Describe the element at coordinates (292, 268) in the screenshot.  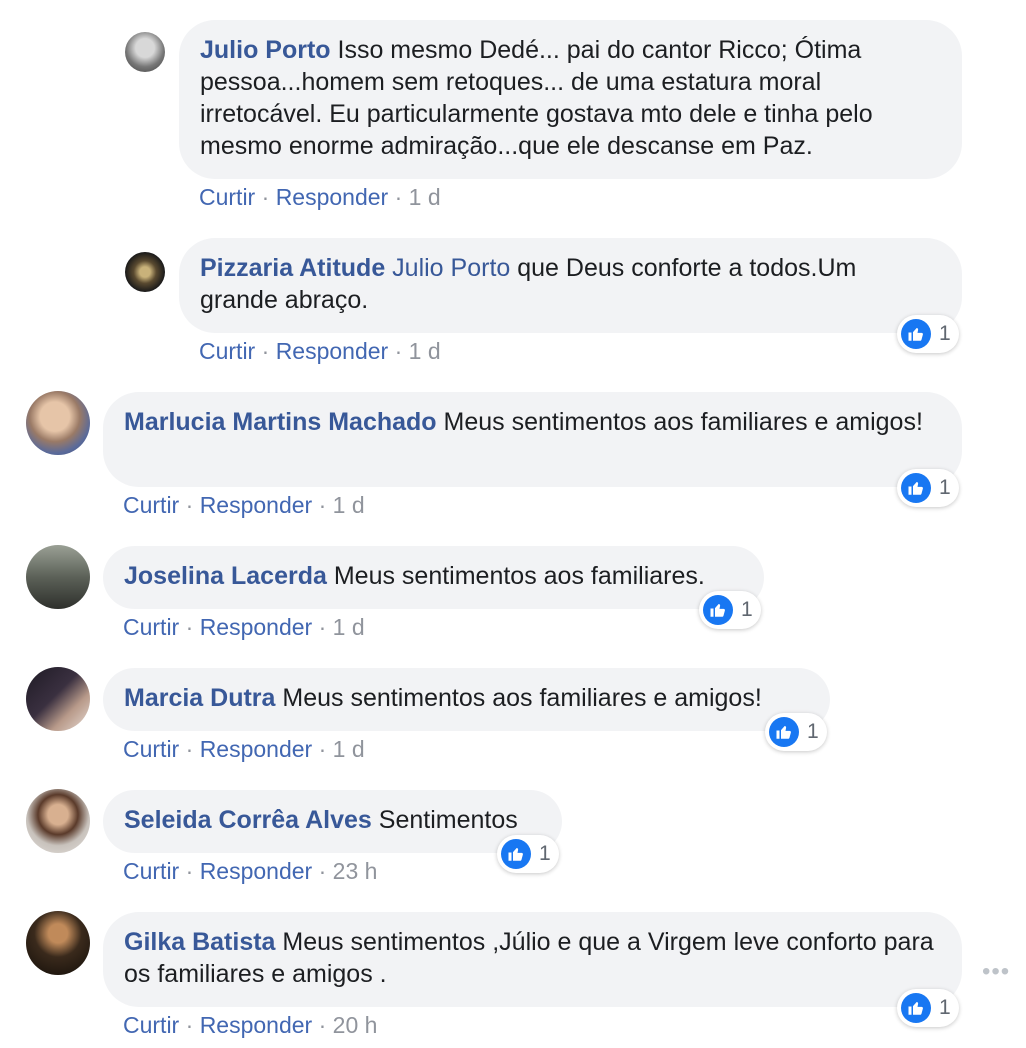
I see `comment-author: Pizzaria Atitude` at that location.